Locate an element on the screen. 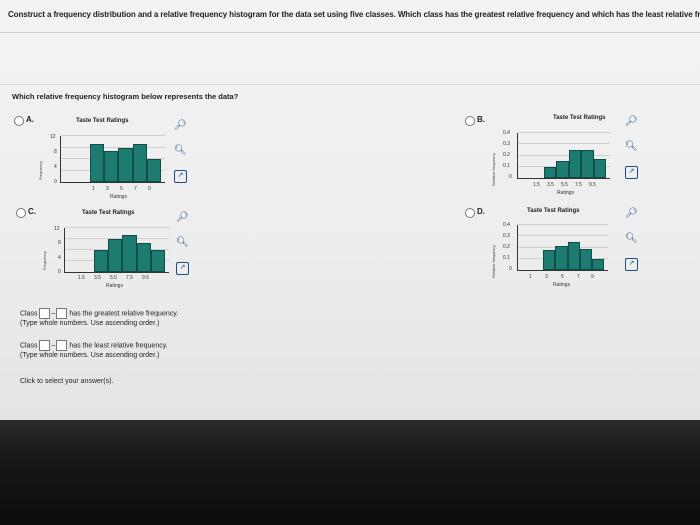  x-tick: 9 is located at coordinates (592, 277).